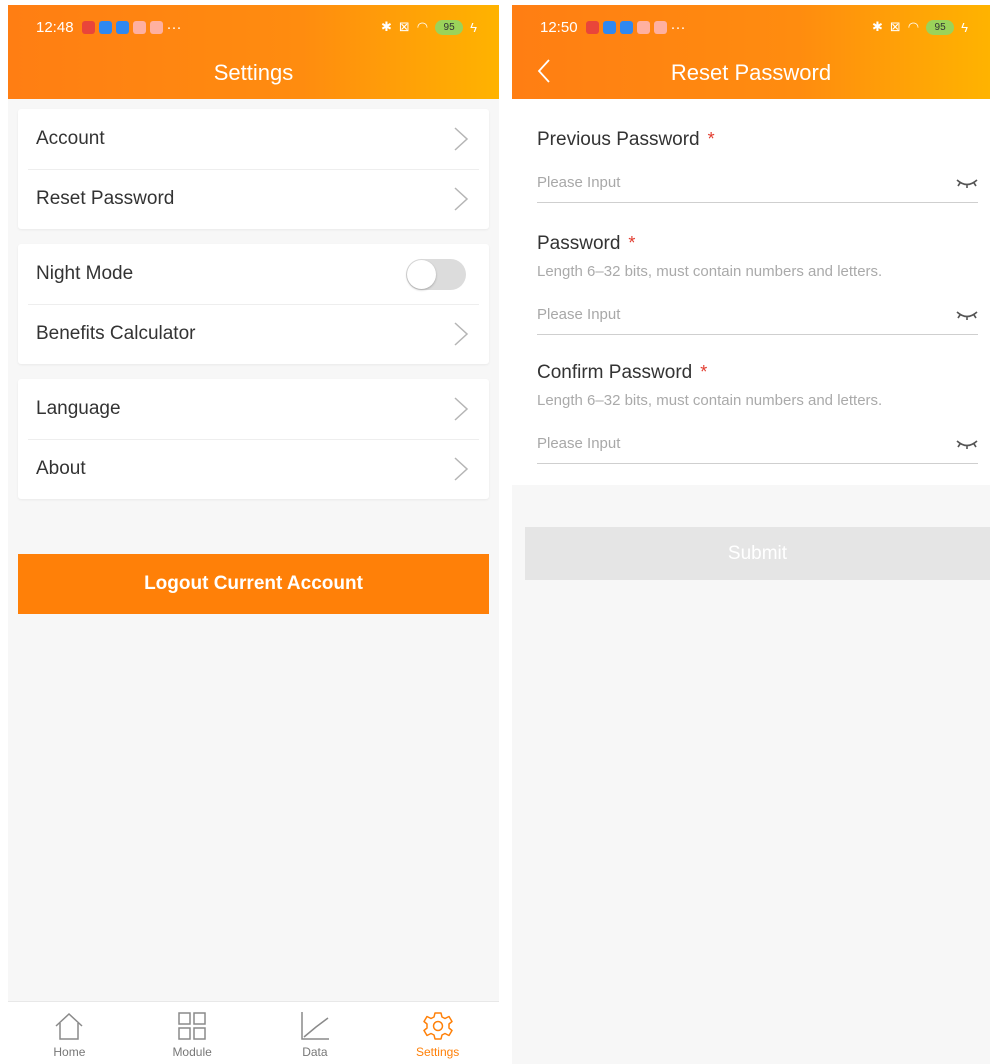 This screenshot has width=990, height=1064. I want to click on submit-button: Submit, so click(757, 553).